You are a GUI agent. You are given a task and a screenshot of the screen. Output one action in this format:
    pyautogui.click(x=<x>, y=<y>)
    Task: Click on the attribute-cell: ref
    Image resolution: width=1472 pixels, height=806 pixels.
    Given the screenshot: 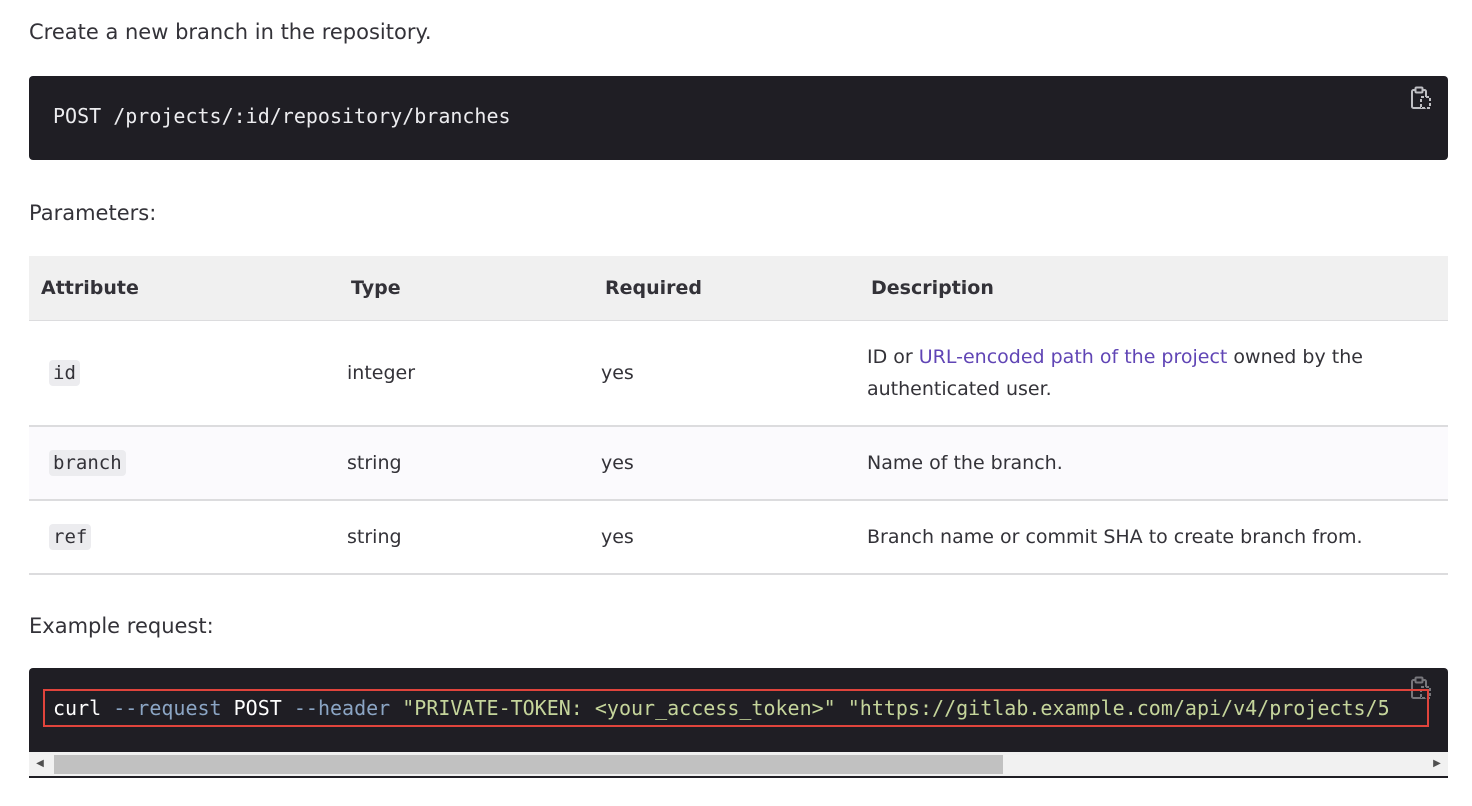 What is the action you would take?
    pyautogui.click(x=178, y=537)
    